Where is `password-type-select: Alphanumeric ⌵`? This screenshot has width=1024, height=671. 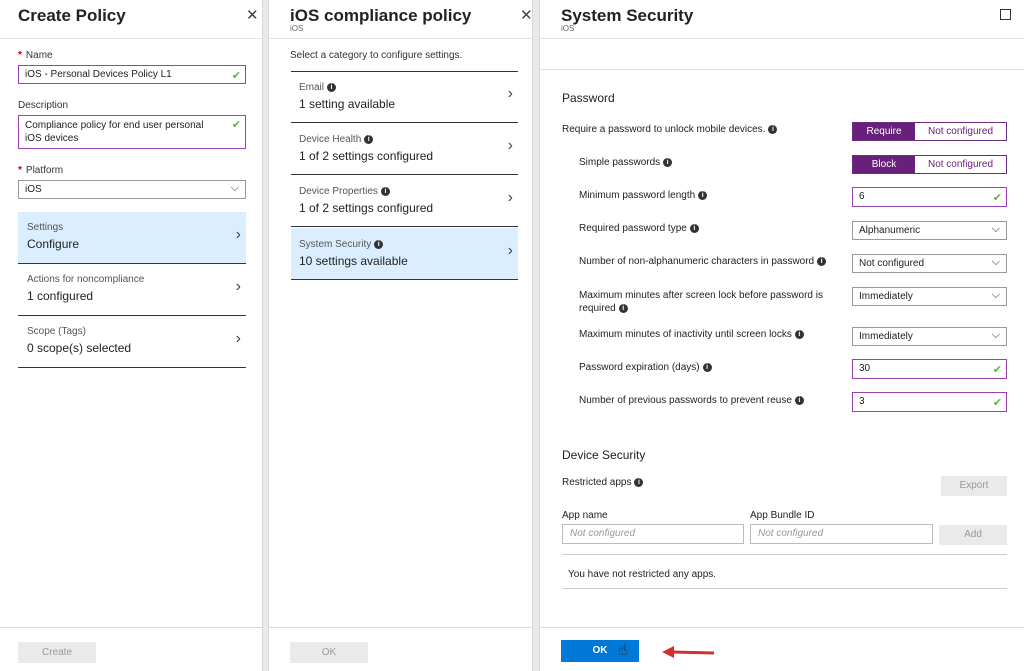
password-type-select: Alphanumeric ⌵ is located at coordinates (929, 230).